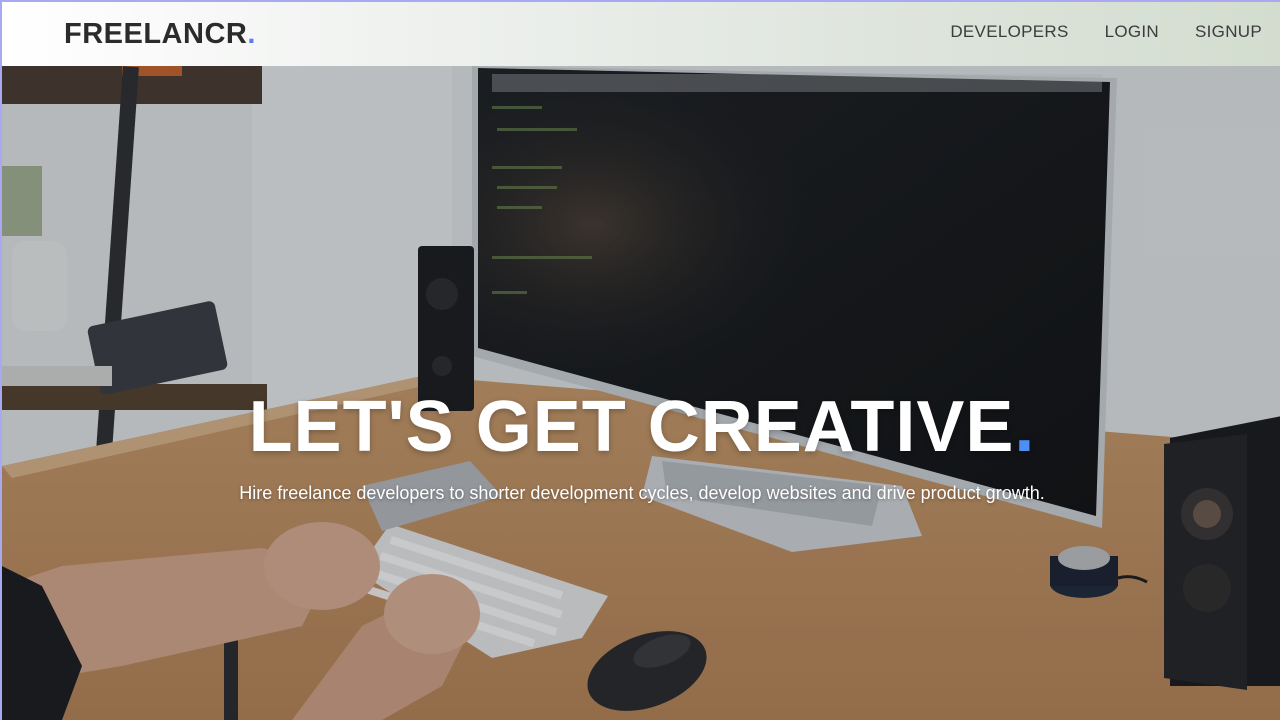 This screenshot has height=720, width=1280. I want to click on brand-name: FREELANCR, so click(156, 34).